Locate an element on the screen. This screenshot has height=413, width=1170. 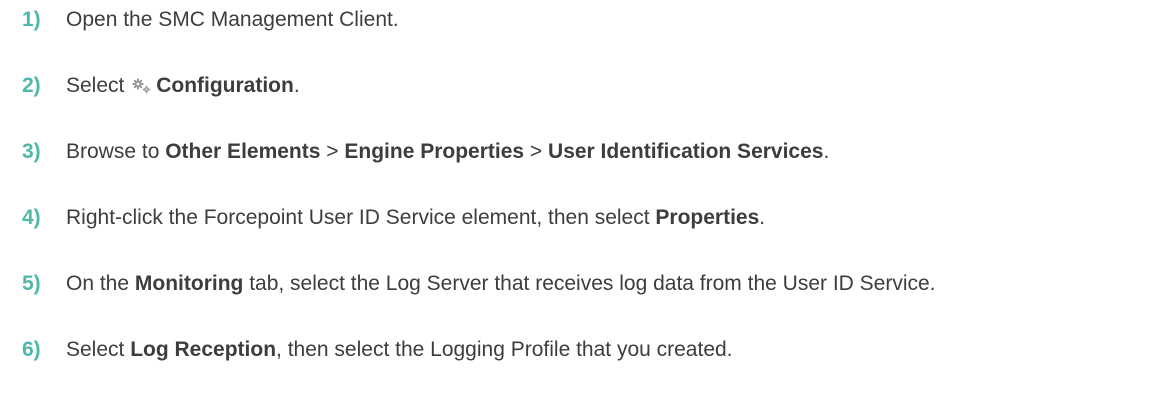
step-number: 4) is located at coordinates (31, 217).